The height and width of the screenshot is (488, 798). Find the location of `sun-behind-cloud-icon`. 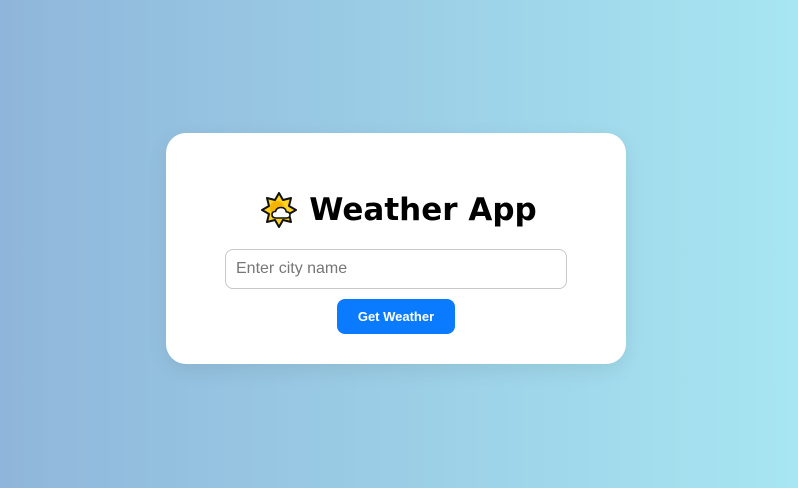

sun-behind-cloud-icon is located at coordinates (279, 210).